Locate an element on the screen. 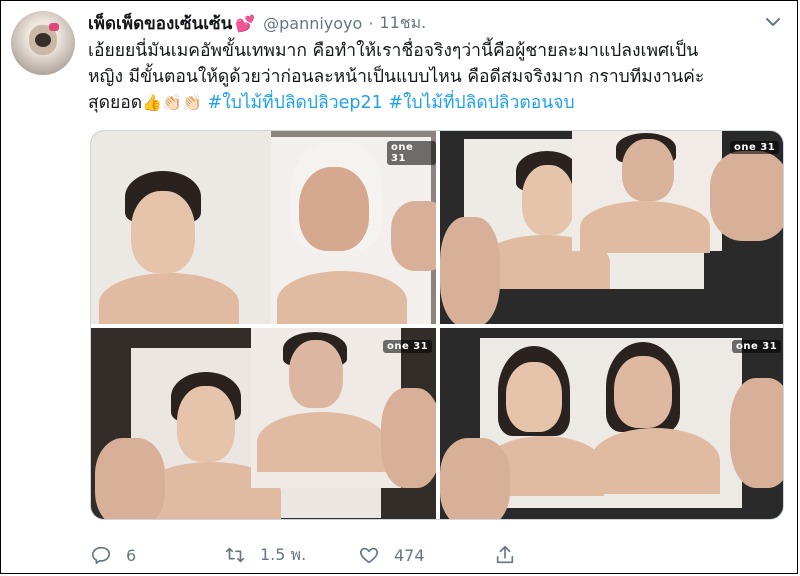 The width and height of the screenshot is (800, 576). retweet-button: 1.5 พ. is located at coordinates (265, 555).